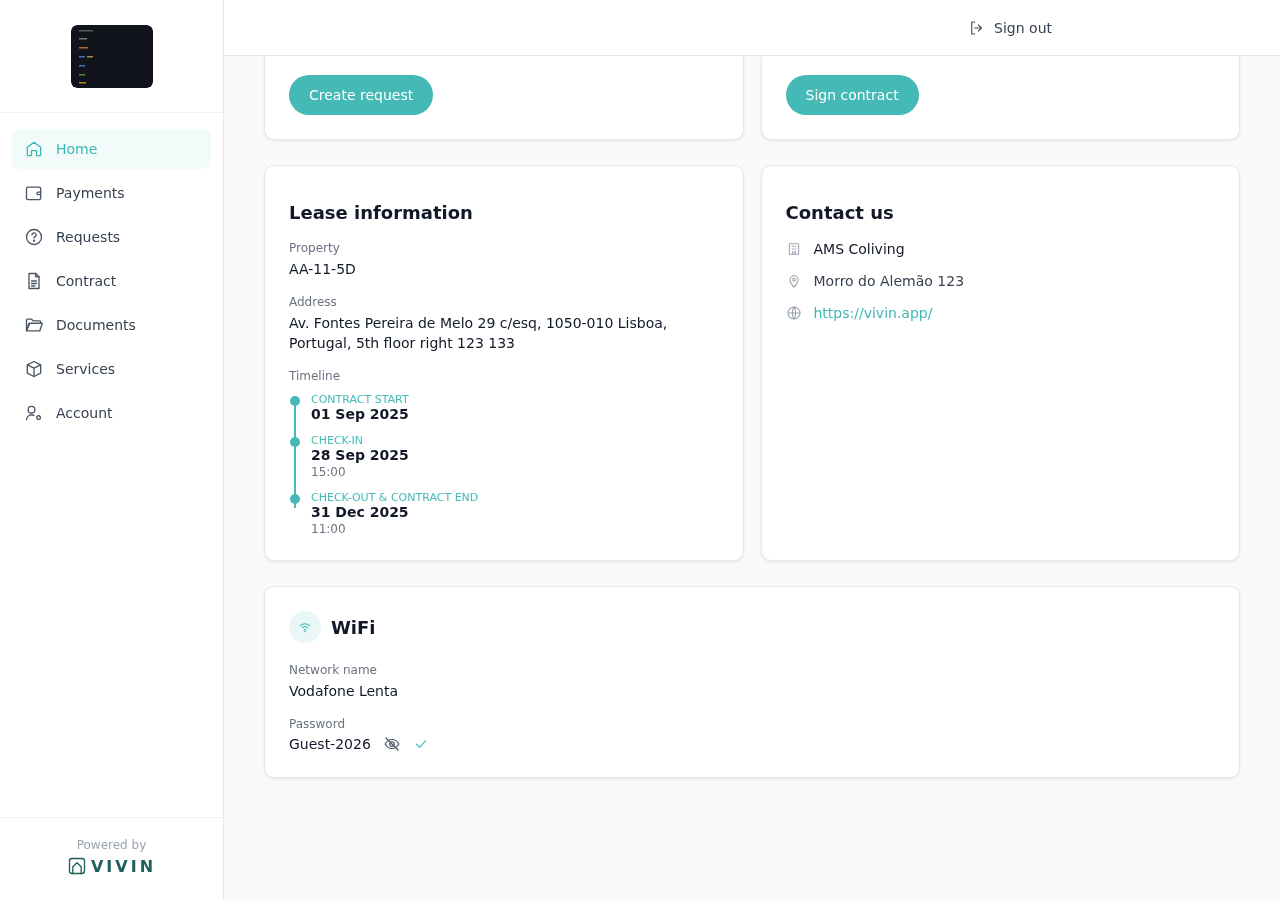 This screenshot has height=900, width=1280. I want to click on timeline-label: CHECK-OUT & CONTRACT END, so click(395, 497).